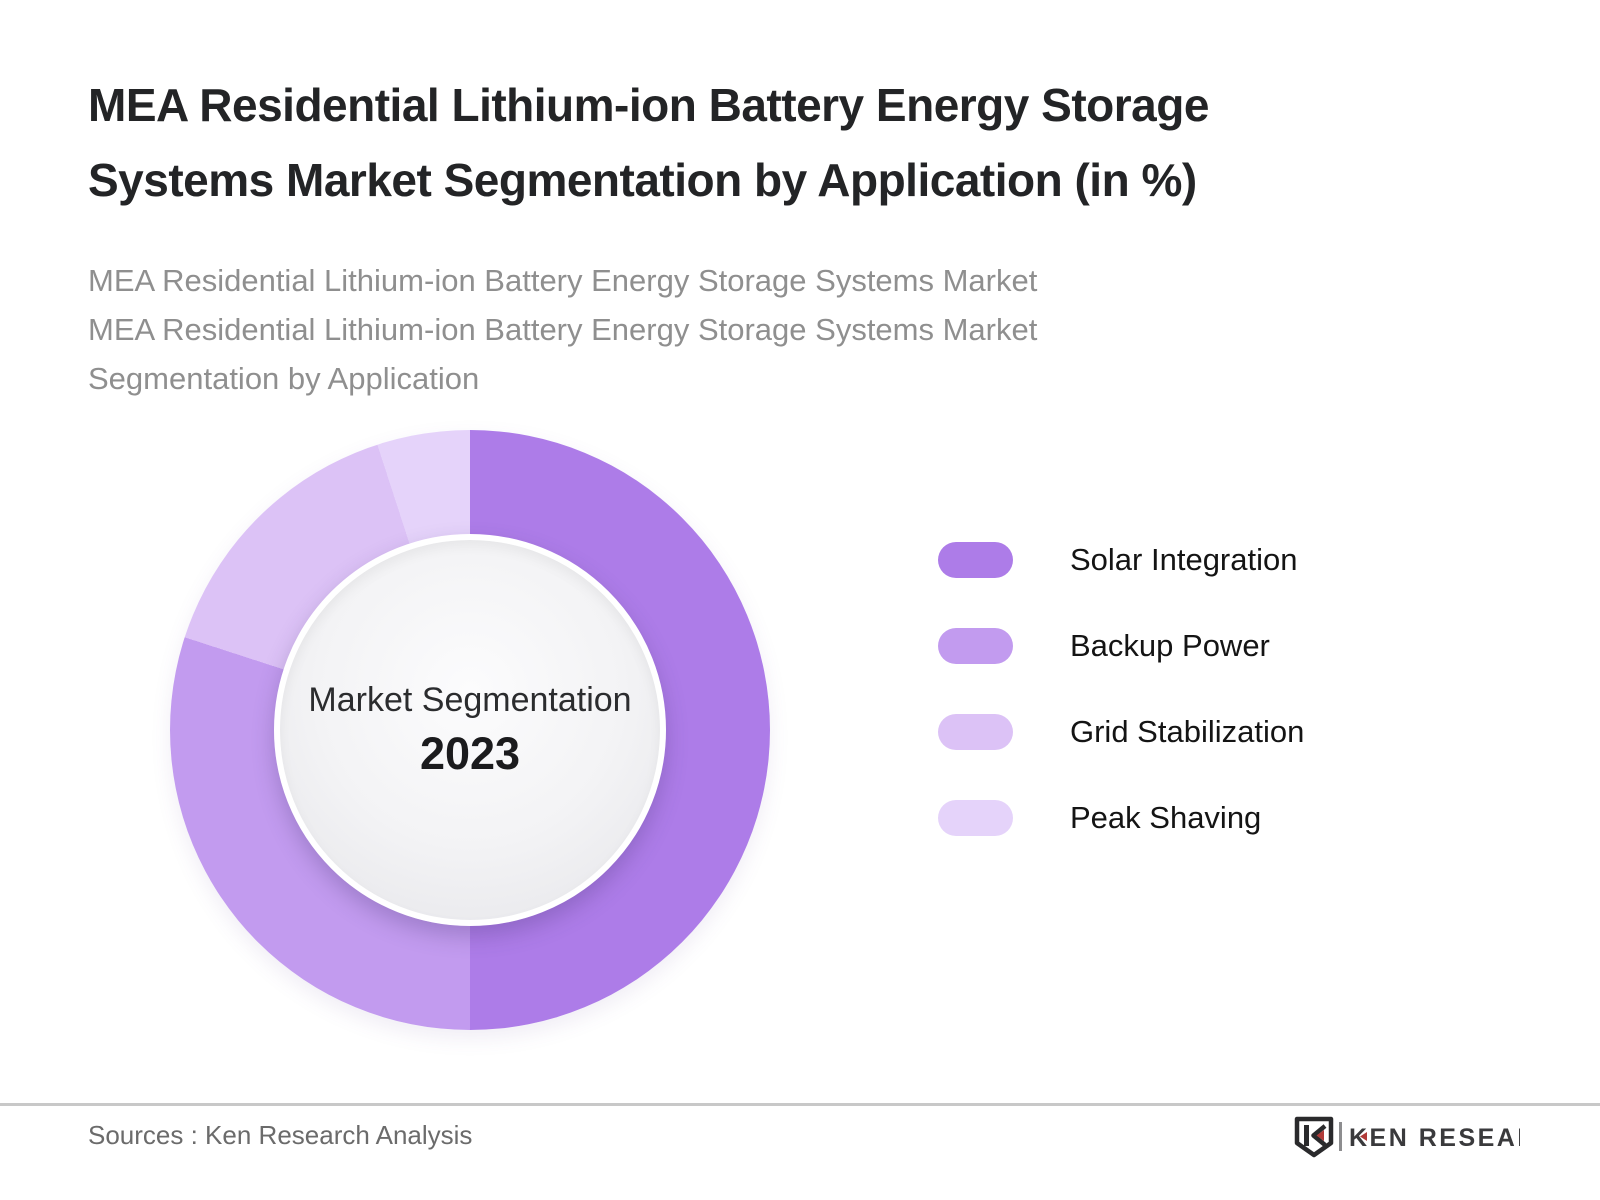 The image size is (1600, 1200). What do you see at coordinates (1187, 731) in the screenshot?
I see `legend-label: Grid Stabilization` at bounding box center [1187, 731].